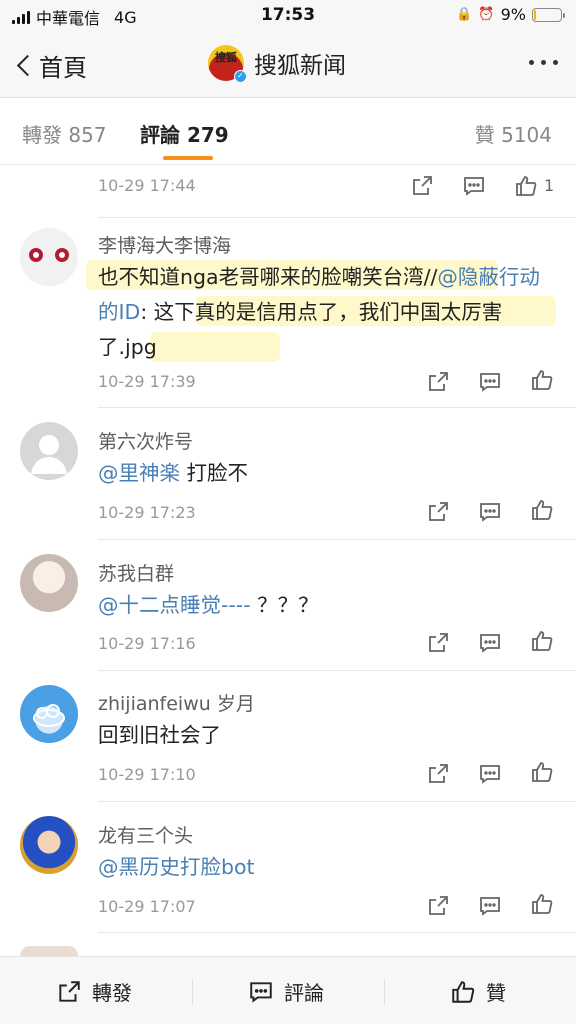 The height and width of the screenshot is (1024, 576). I want to click on active-tab-indicator, so click(188, 158).